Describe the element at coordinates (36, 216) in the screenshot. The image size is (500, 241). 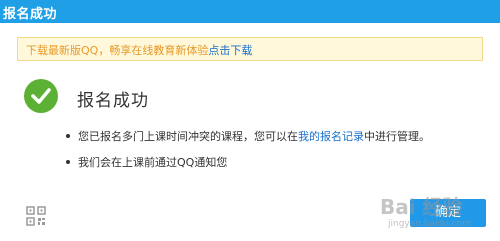
I see `qr-code-icon` at that location.